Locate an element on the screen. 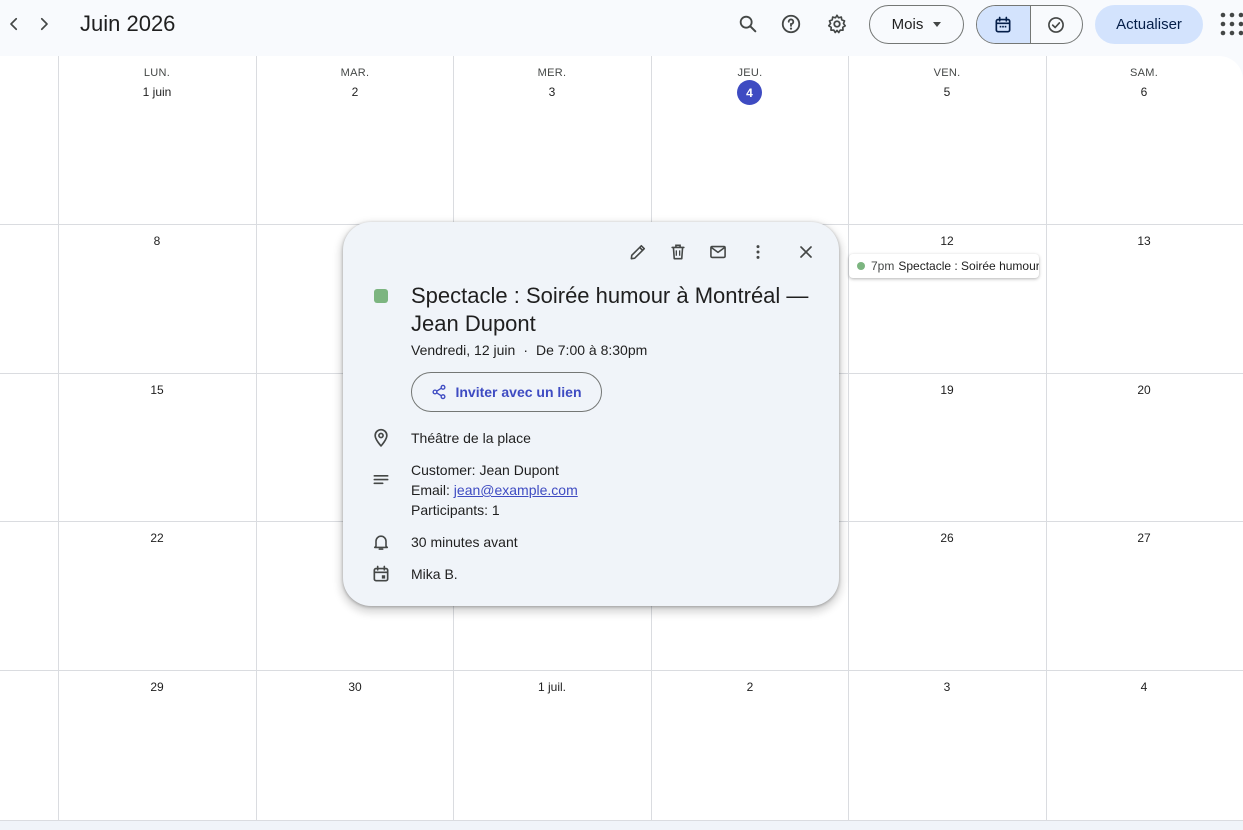 The image size is (1243, 830). event-chip-time: 7pm is located at coordinates (883, 266).